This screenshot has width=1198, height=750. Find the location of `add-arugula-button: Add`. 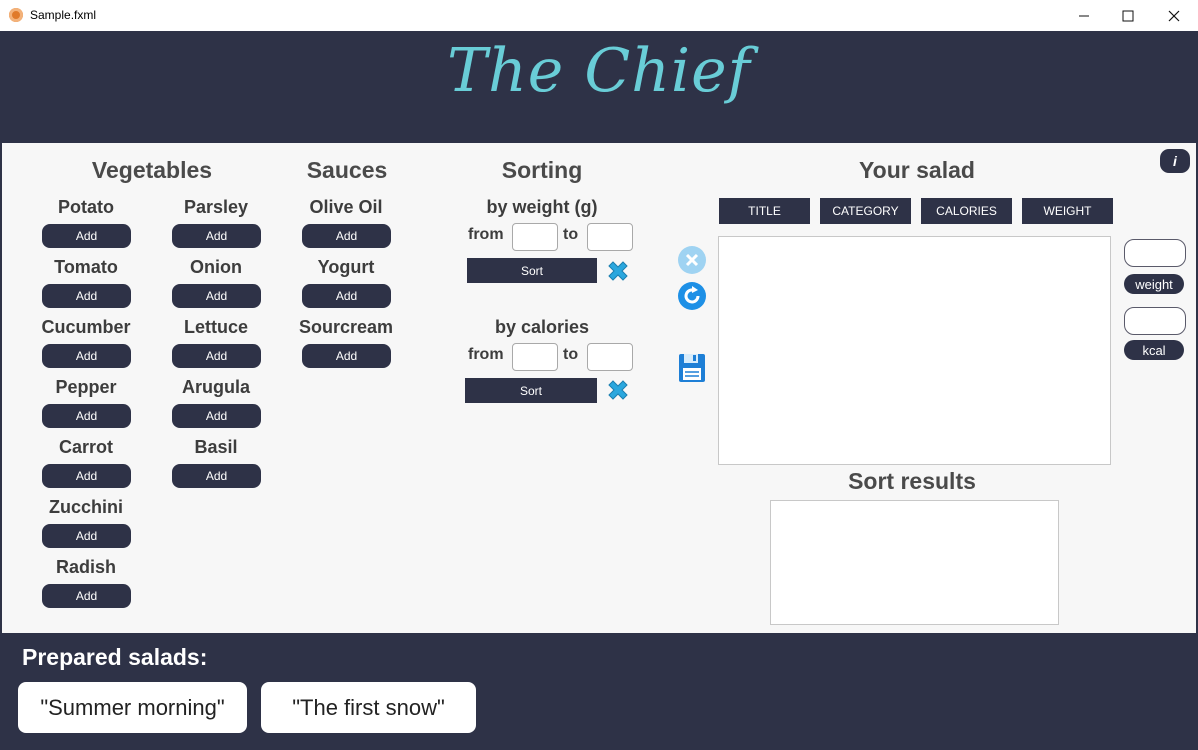

add-arugula-button: Add is located at coordinates (216, 416).